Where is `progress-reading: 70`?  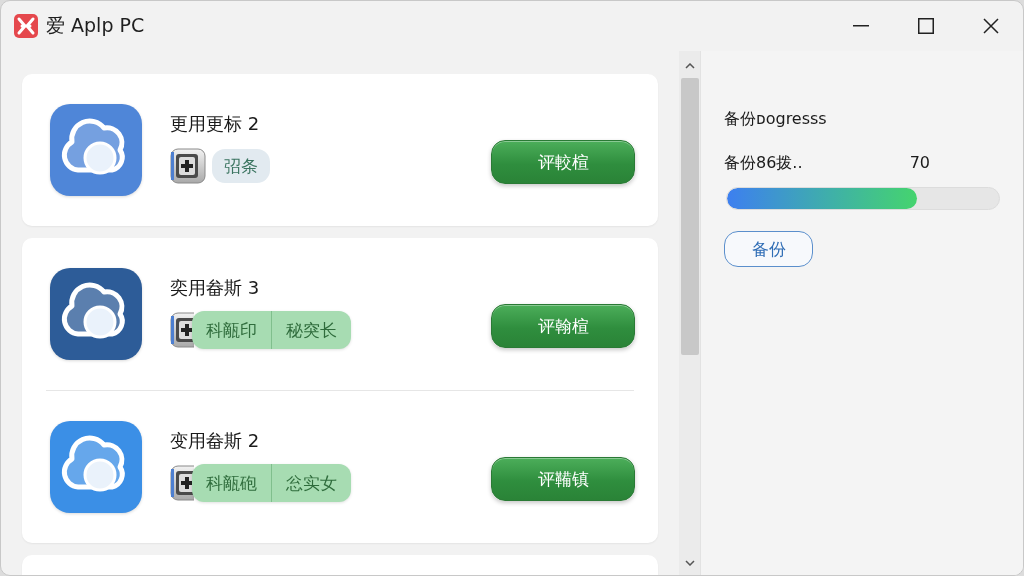
progress-reading: 70 is located at coordinates (919, 163).